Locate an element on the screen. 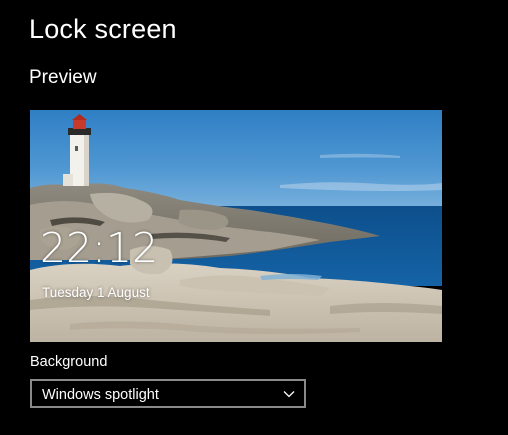 The width and height of the screenshot is (508, 435). lock-screen-date: Tuesday 1 August is located at coordinates (96, 292).